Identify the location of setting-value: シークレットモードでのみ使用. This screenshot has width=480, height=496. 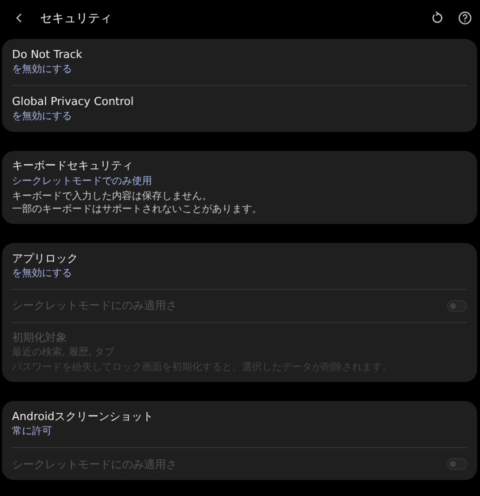
(239, 182).